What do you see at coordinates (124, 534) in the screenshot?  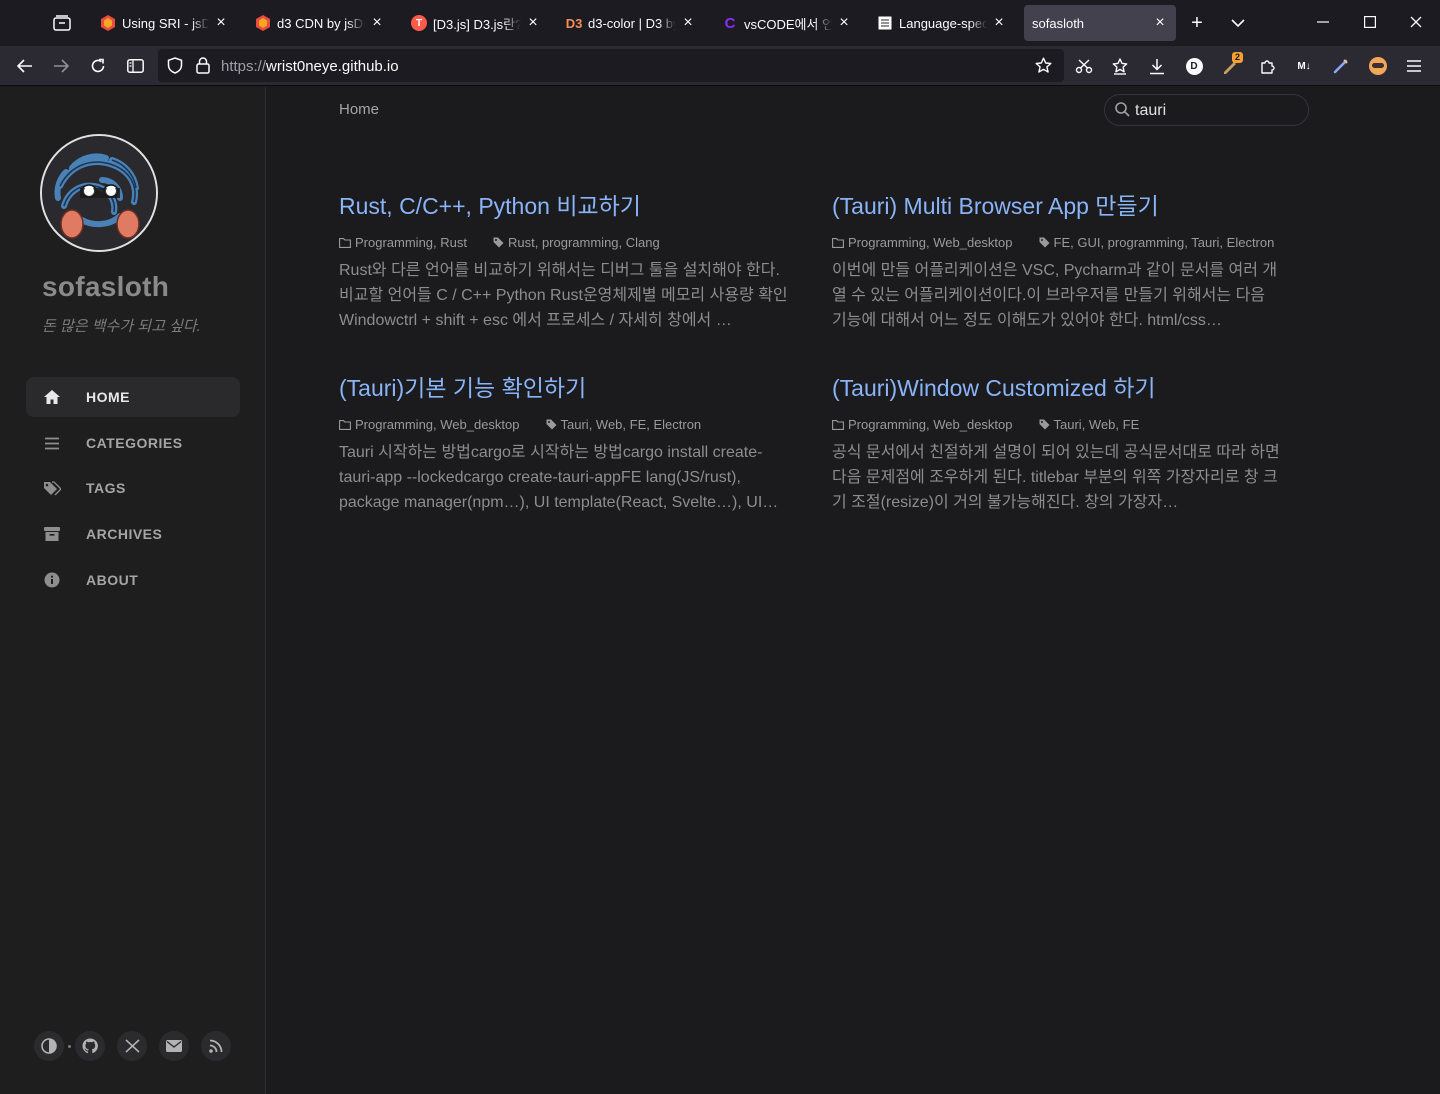 I see `sidebar-item-label: ARCHIVES` at bounding box center [124, 534].